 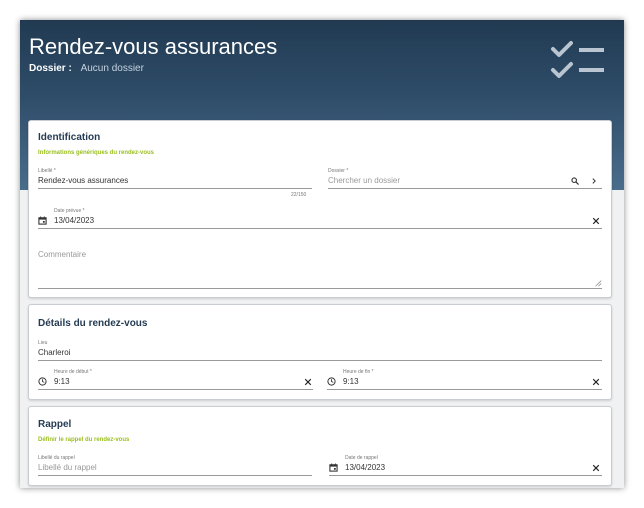 What do you see at coordinates (351, 381) in the screenshot?
I see `heure-fin-input: 9:13` at bounding box center [351, 381].